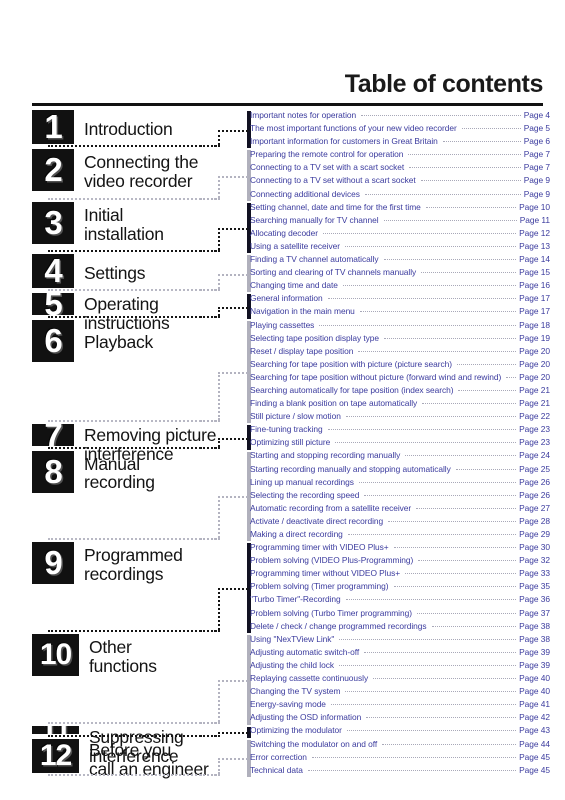 This screenshot has height=800, width=565. I want to click on toc-entry: Connecting additional devices Page 9, so click(400, 195).